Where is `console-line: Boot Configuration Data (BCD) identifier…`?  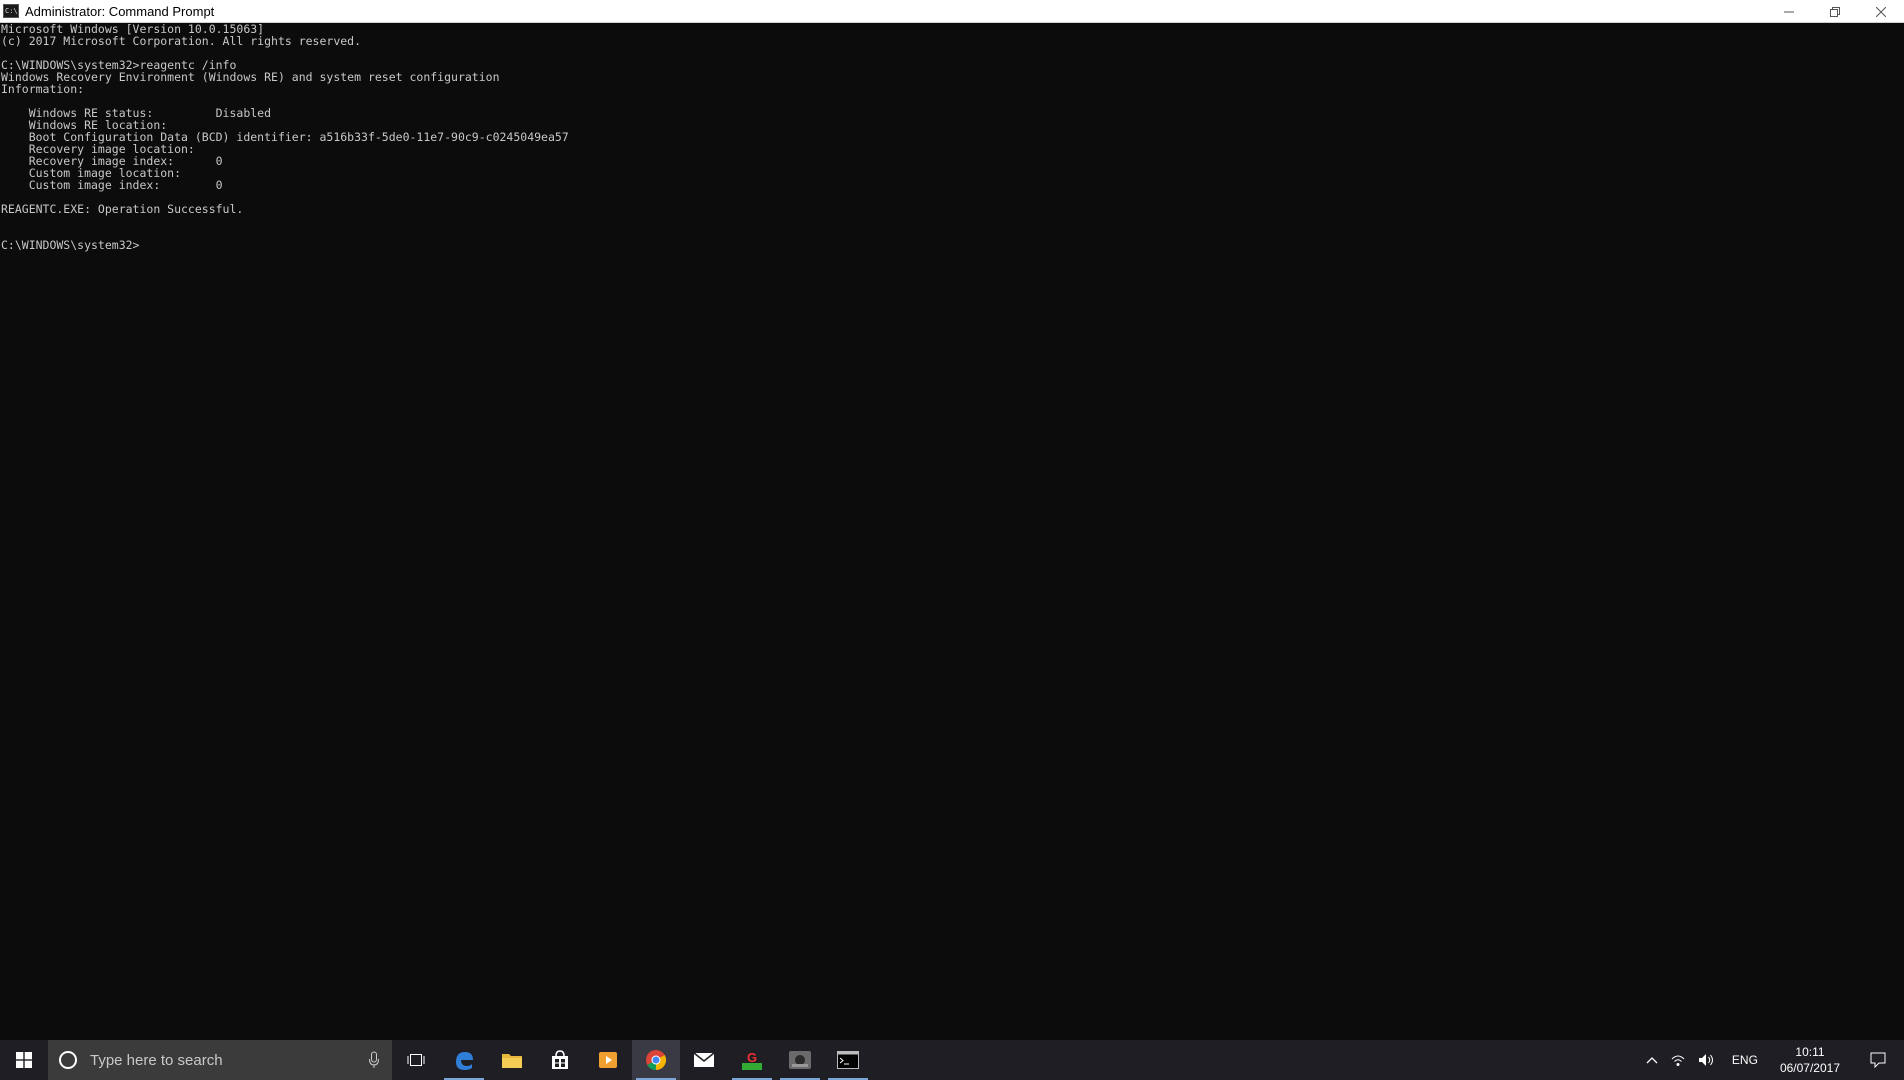
console-line: Boot Configuration Data (BCD) identifier… is located at coordinates (285, 137).